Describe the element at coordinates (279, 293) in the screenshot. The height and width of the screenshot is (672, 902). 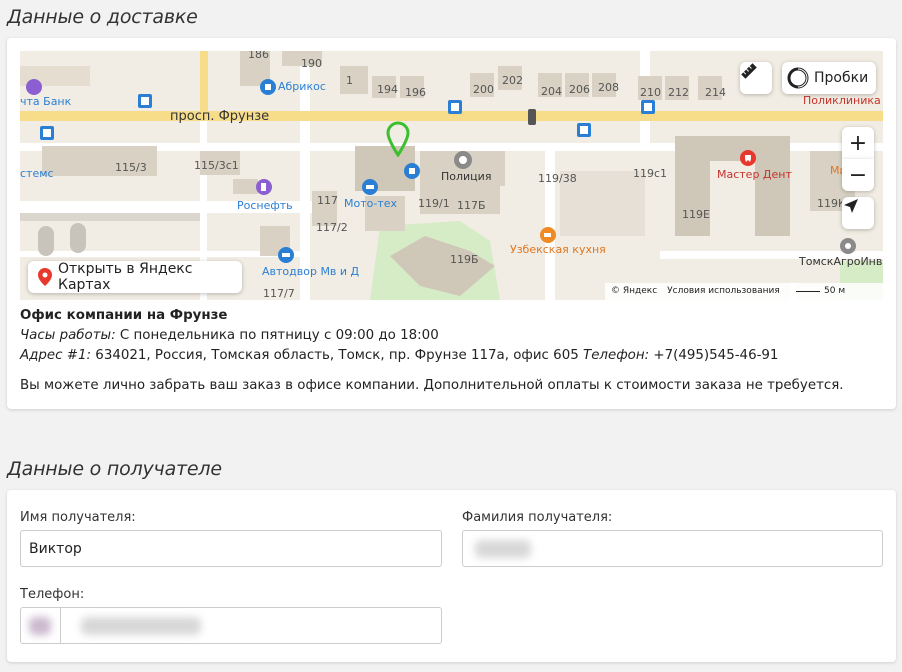
I see `map-building-label: 117/7` at that location.